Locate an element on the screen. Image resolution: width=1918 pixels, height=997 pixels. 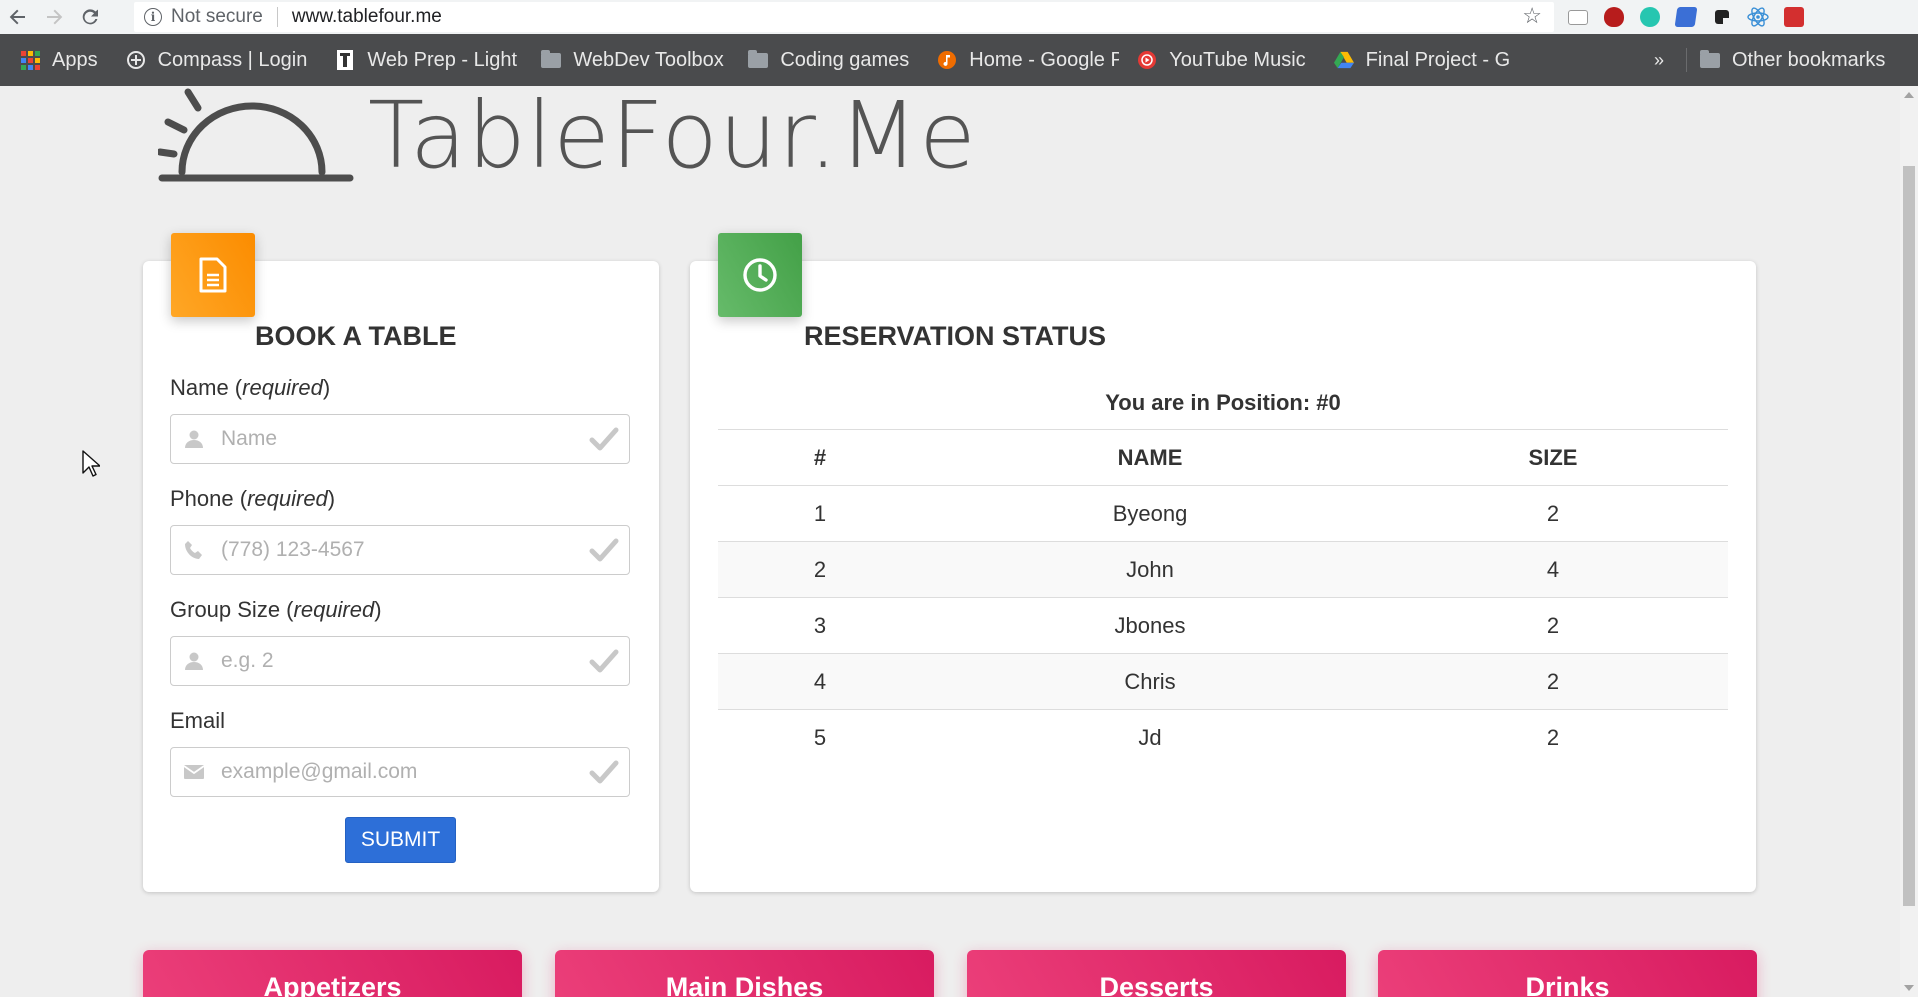
menu-tab-drinks: Drinks is located at coordinates (1567, 973).